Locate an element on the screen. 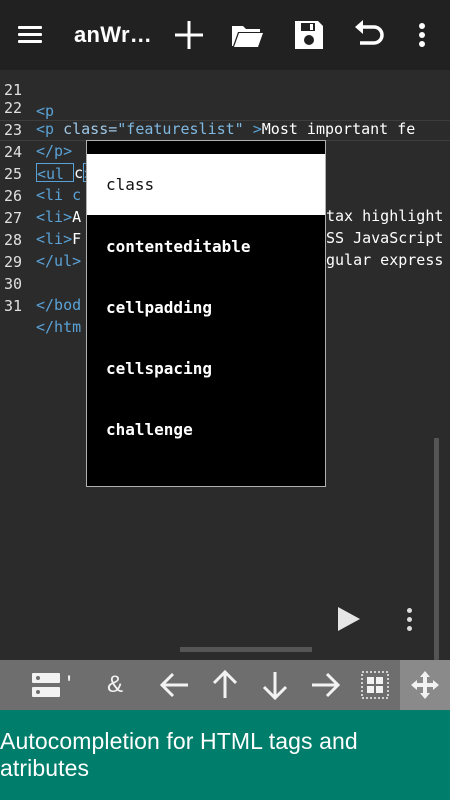 This screenshot has height=800, width=450. folder-open-icon is located at coordinates (247, 35).